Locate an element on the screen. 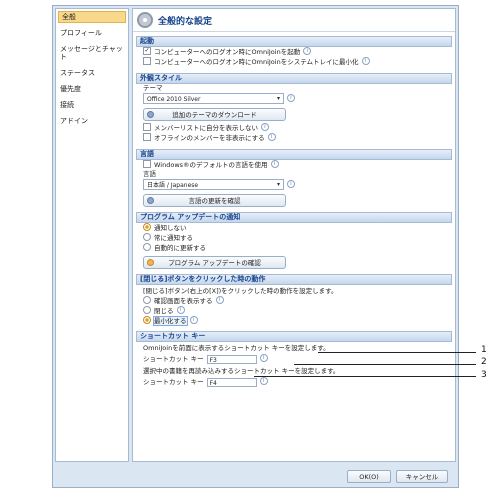 The height and width of the screenshot is (491, 500). theme-select: Office 2010 Silver ▾ is located at coordinates (213, 98).